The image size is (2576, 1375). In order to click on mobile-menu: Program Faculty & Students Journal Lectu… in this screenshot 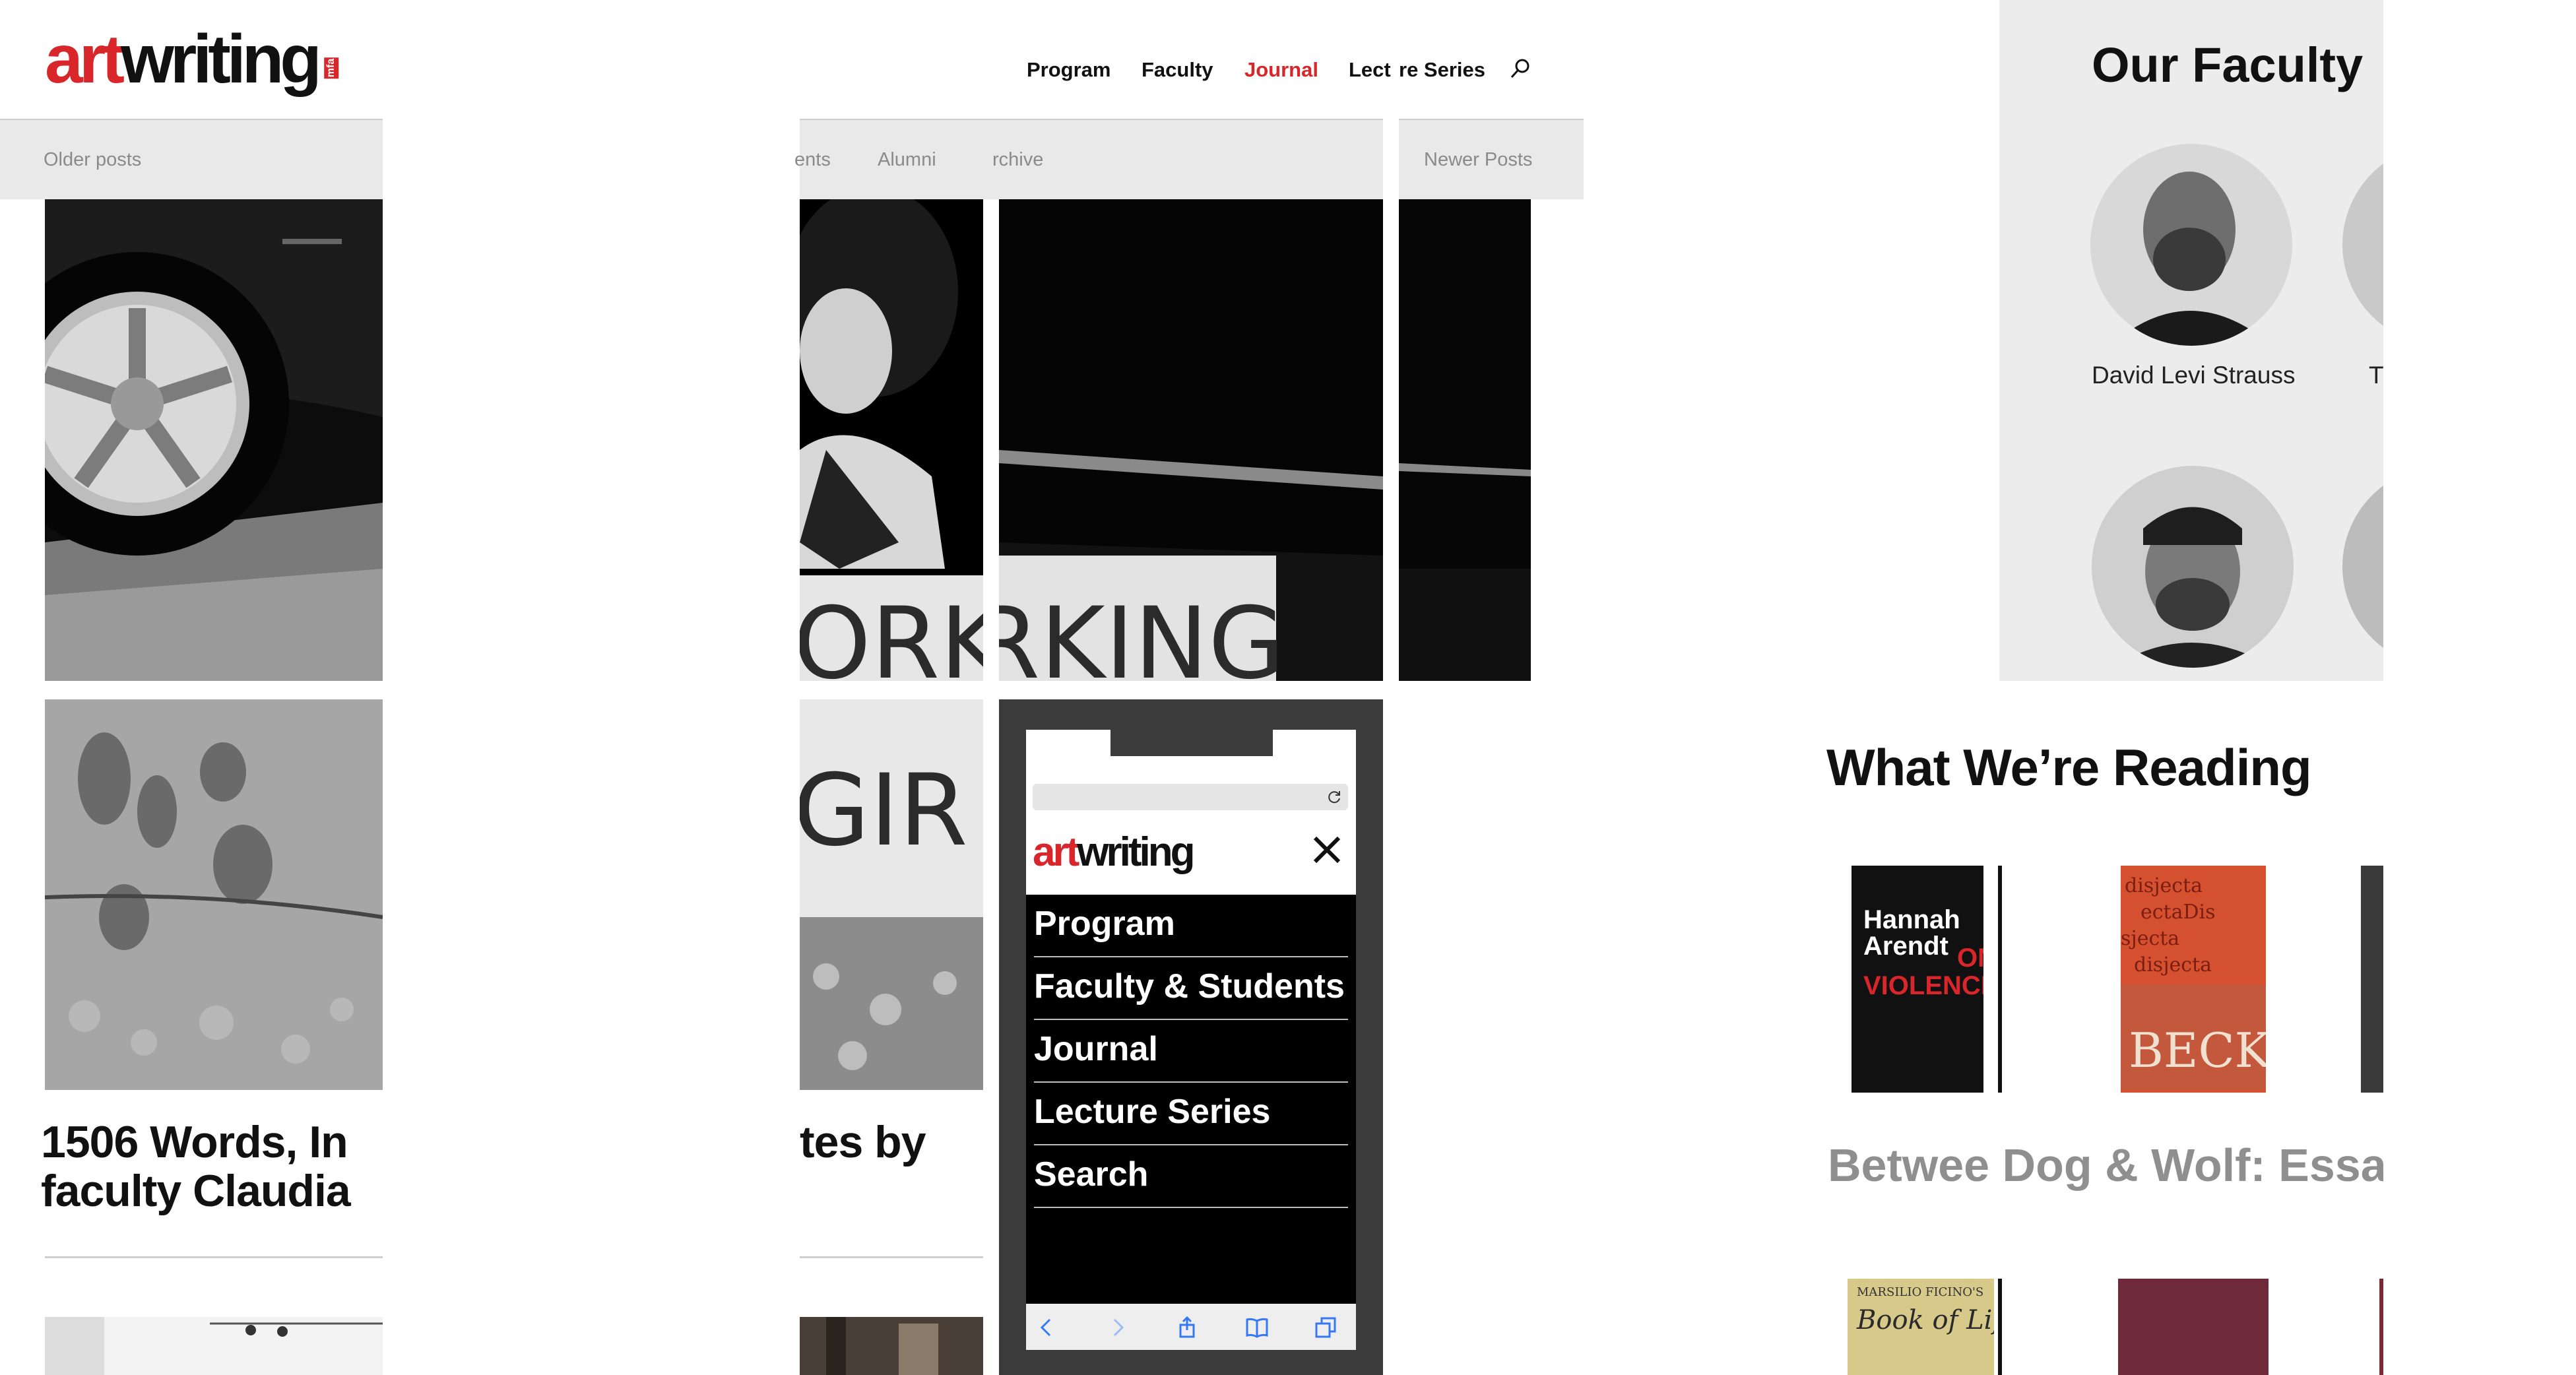, I will do `click(1191, 1099)`.